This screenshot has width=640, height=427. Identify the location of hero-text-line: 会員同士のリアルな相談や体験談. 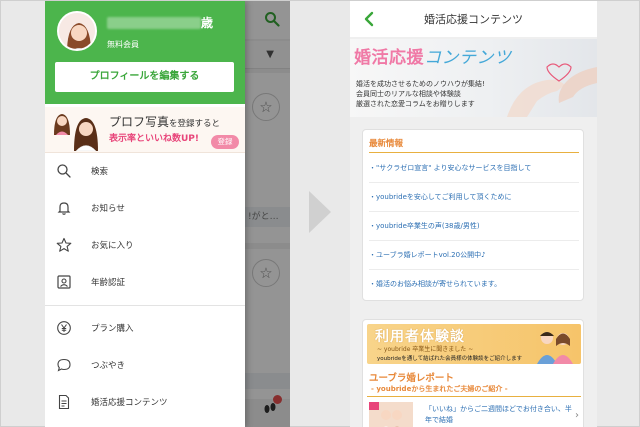
(408, 94).